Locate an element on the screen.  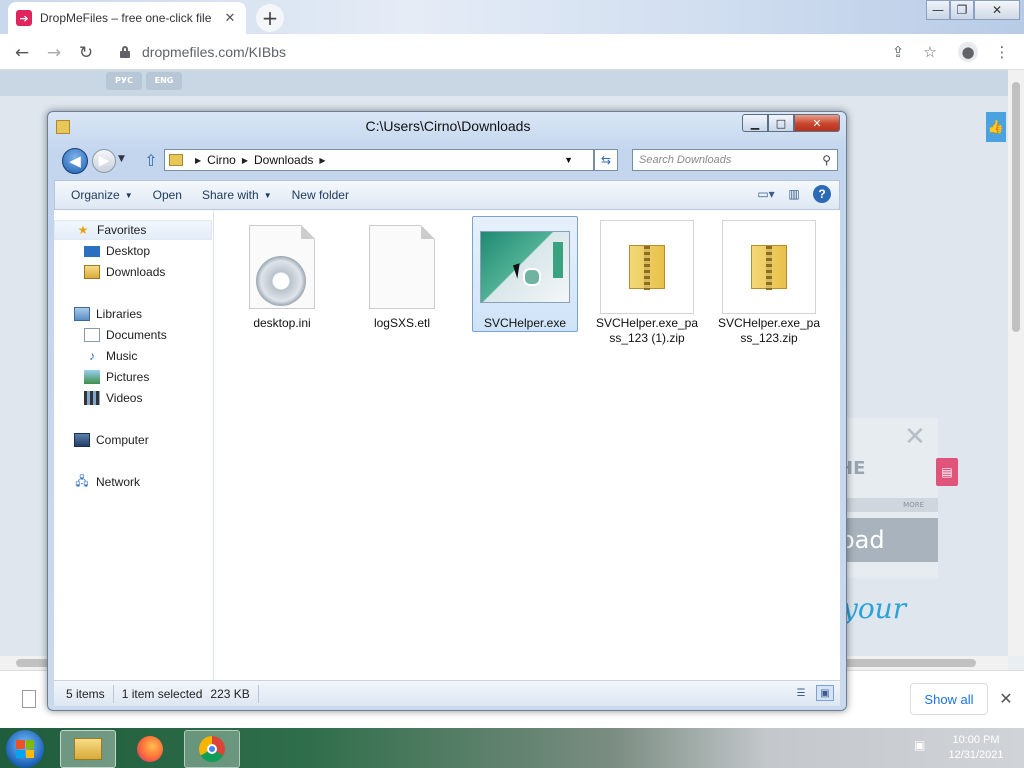
nav-pictures: Pictures is located at coordinates (116, 377).